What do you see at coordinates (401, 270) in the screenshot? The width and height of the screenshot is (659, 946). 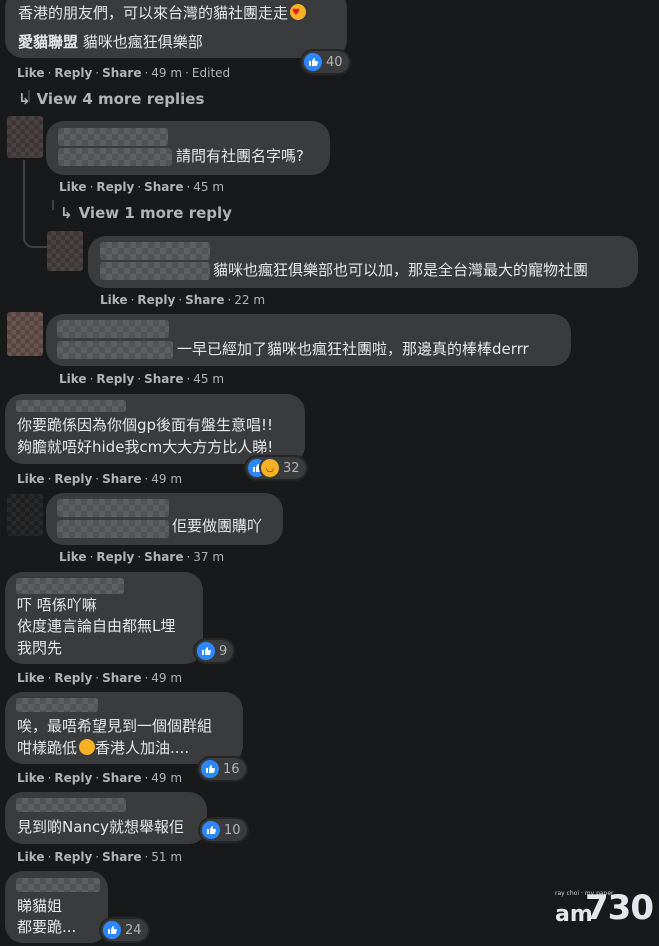 I see `comment-text: 貓咪也瘋狂俱樂部也可以加，那是全台灣最大的寵物社團` at bounding box center [401, 270].